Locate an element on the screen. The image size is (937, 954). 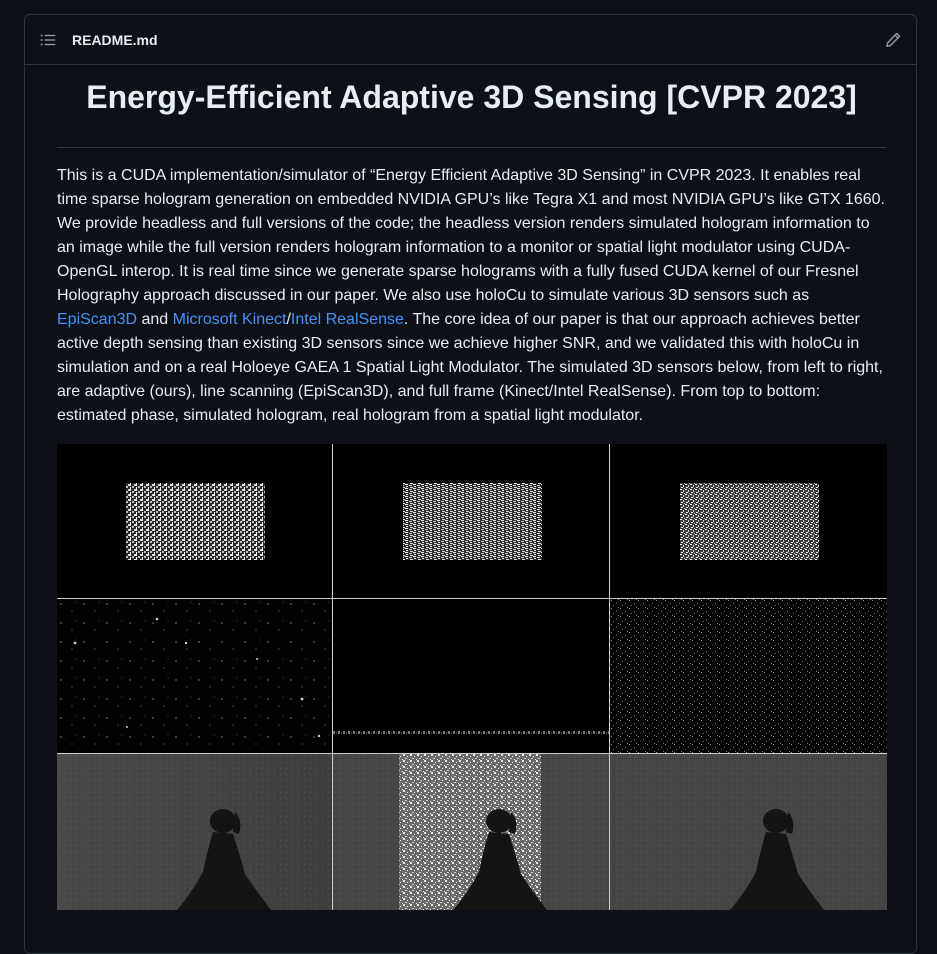
simulated-hologram-line-scanning-panel is located at coordinates (471, 676).